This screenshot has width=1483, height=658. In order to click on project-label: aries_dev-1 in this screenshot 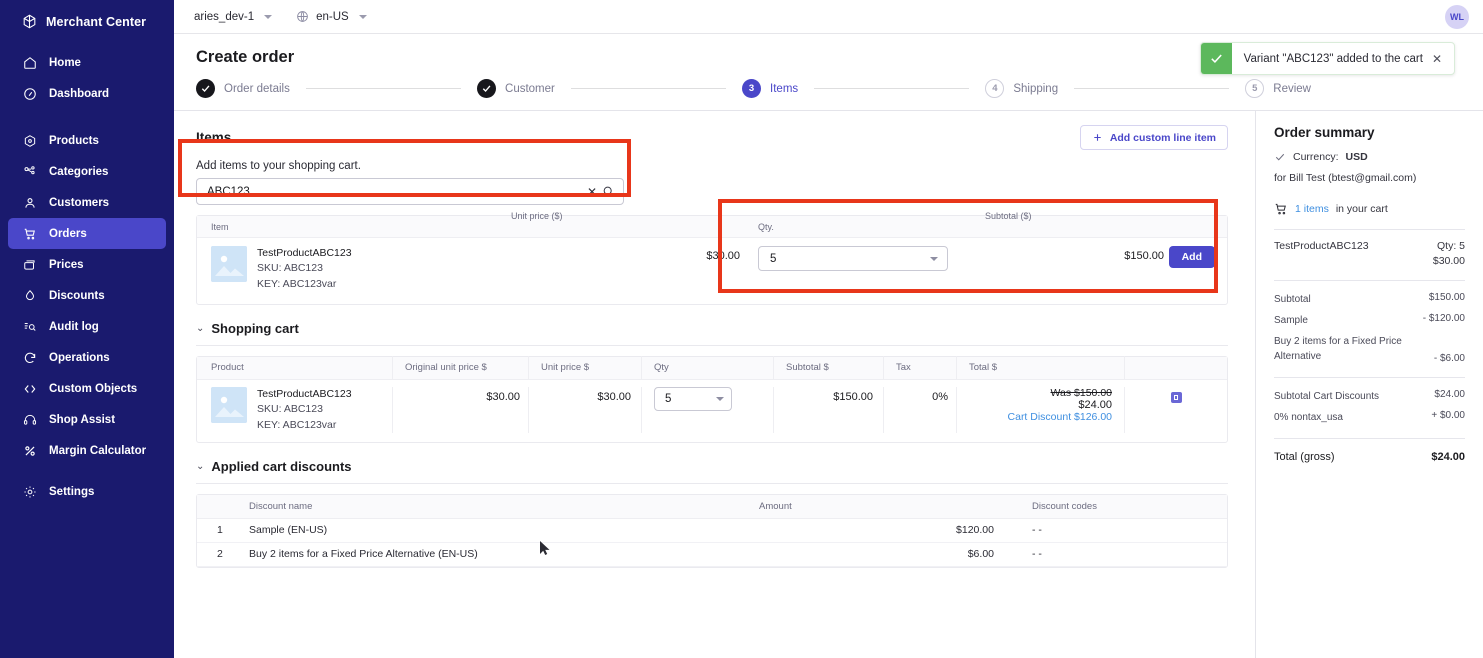, I will do `click(224, 16)`.